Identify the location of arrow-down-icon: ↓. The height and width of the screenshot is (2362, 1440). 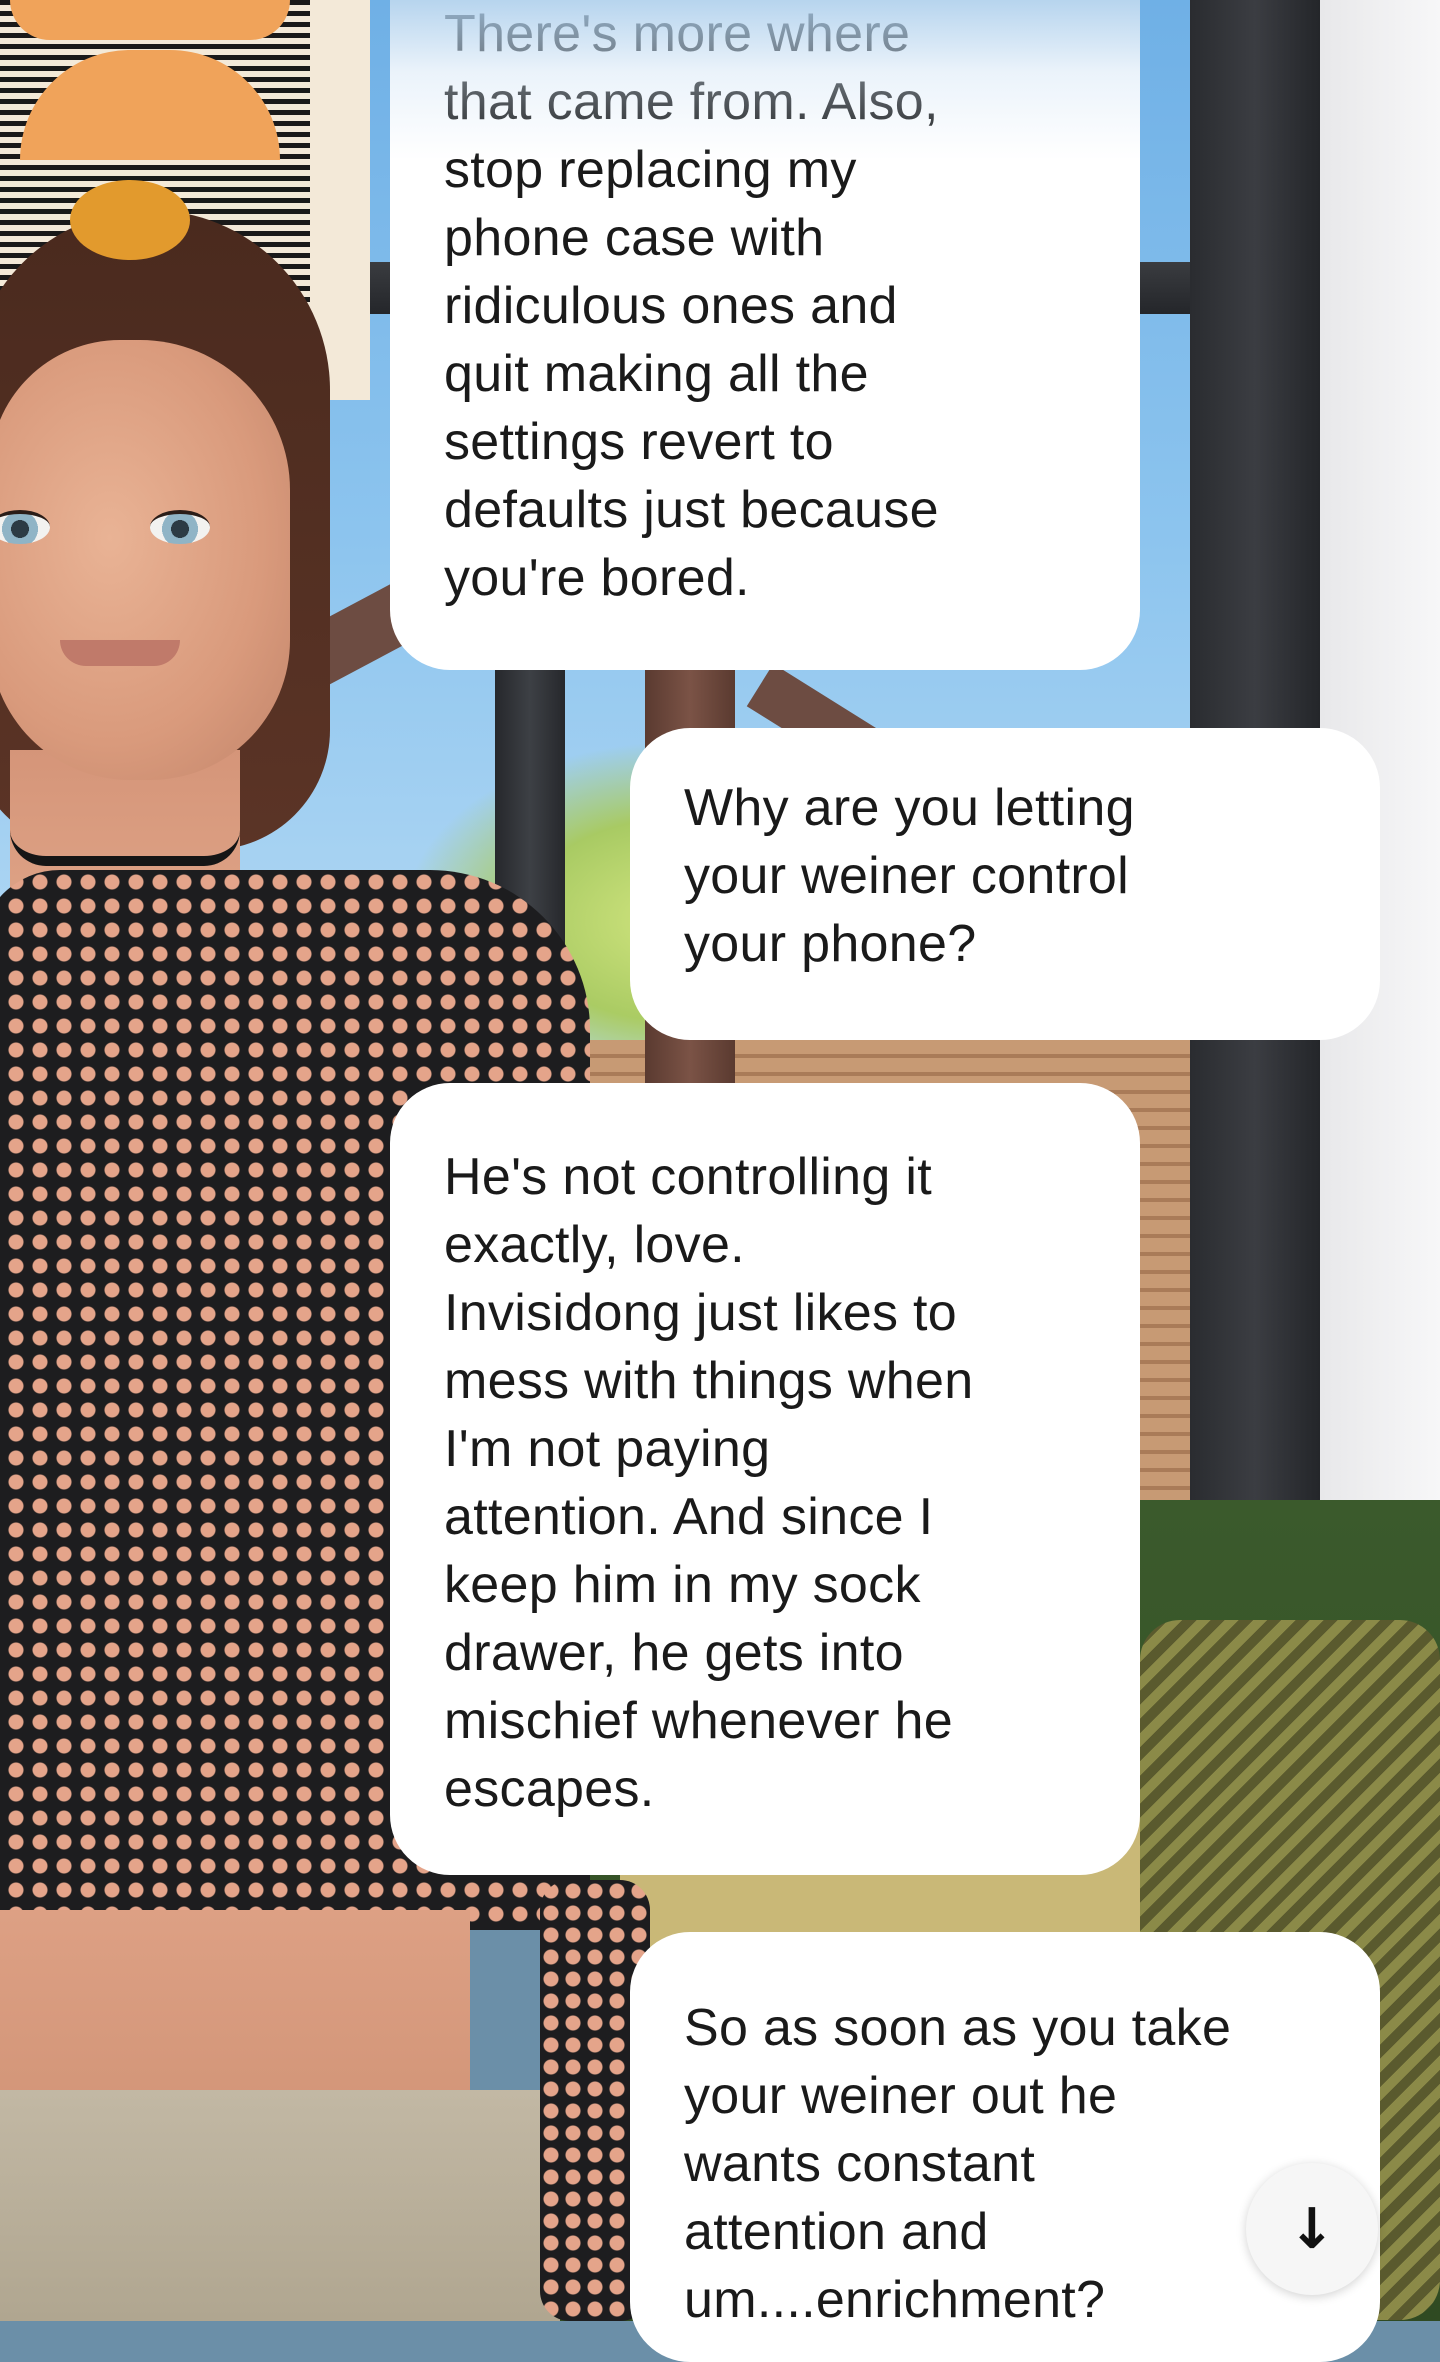
(1312, 2229).